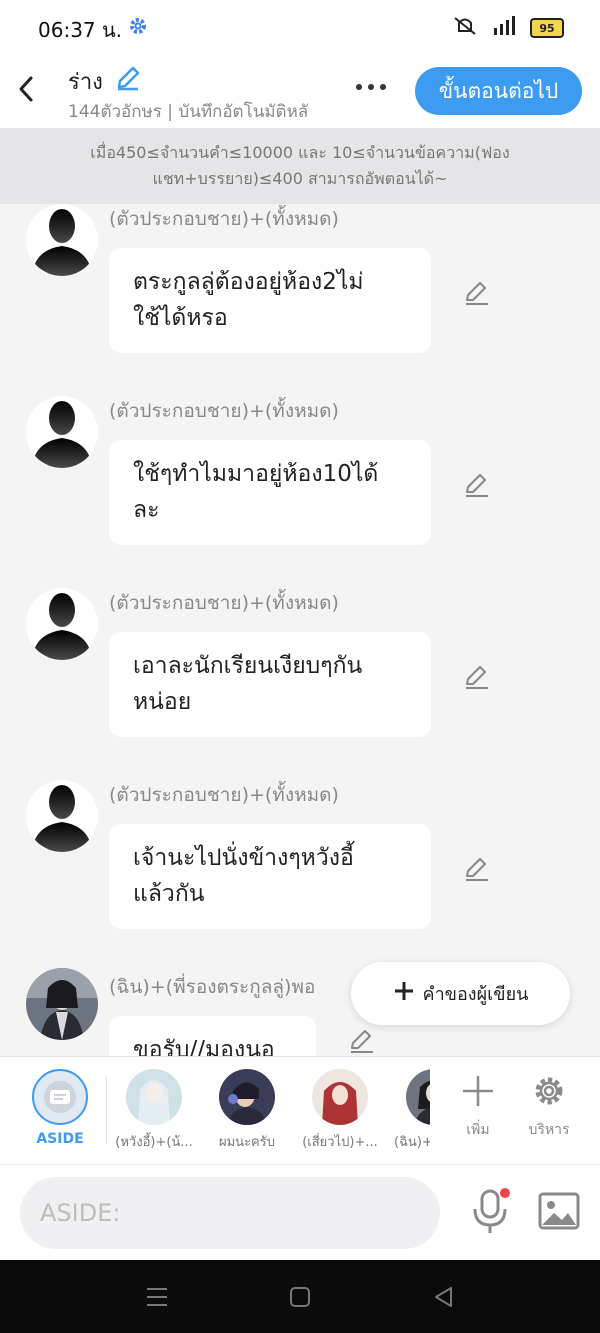 Image resolution: width=600 pixels, height=1333 pixels. What do you see at coordinates (498, 91) in the screenshot?
I see `next-step-button: ขั้นตอนต่อไป` at bounding box center [498, 91].